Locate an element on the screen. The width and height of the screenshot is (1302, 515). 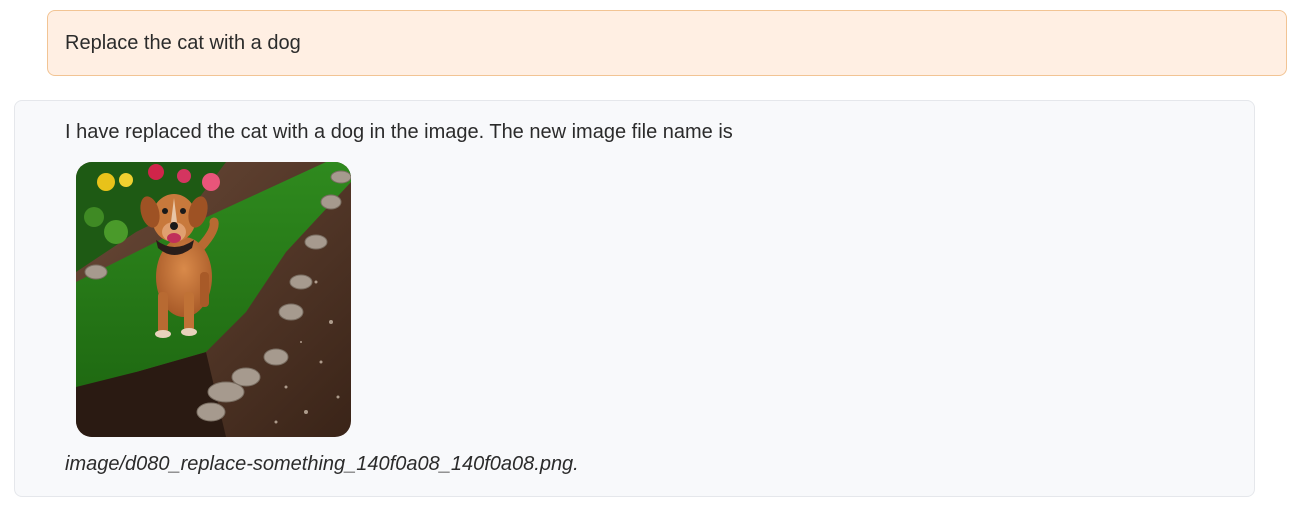
generated-dog-image is located at coordinates (213, 299).